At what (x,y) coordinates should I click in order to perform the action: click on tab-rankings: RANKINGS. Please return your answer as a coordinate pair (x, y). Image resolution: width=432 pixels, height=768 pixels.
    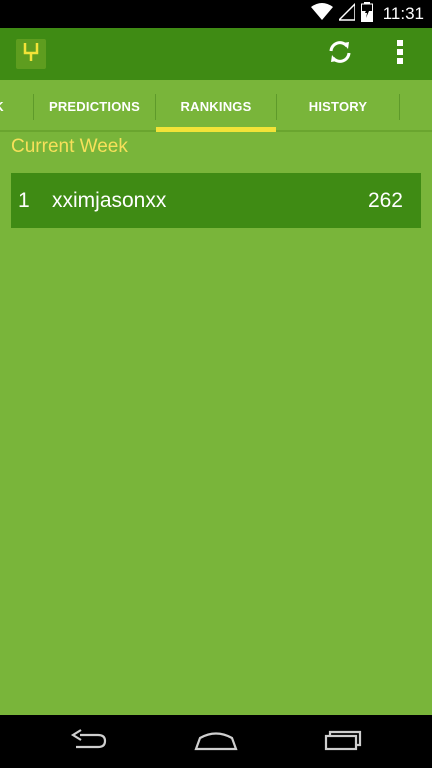
    Looking at the image, I should click on (216, 106).